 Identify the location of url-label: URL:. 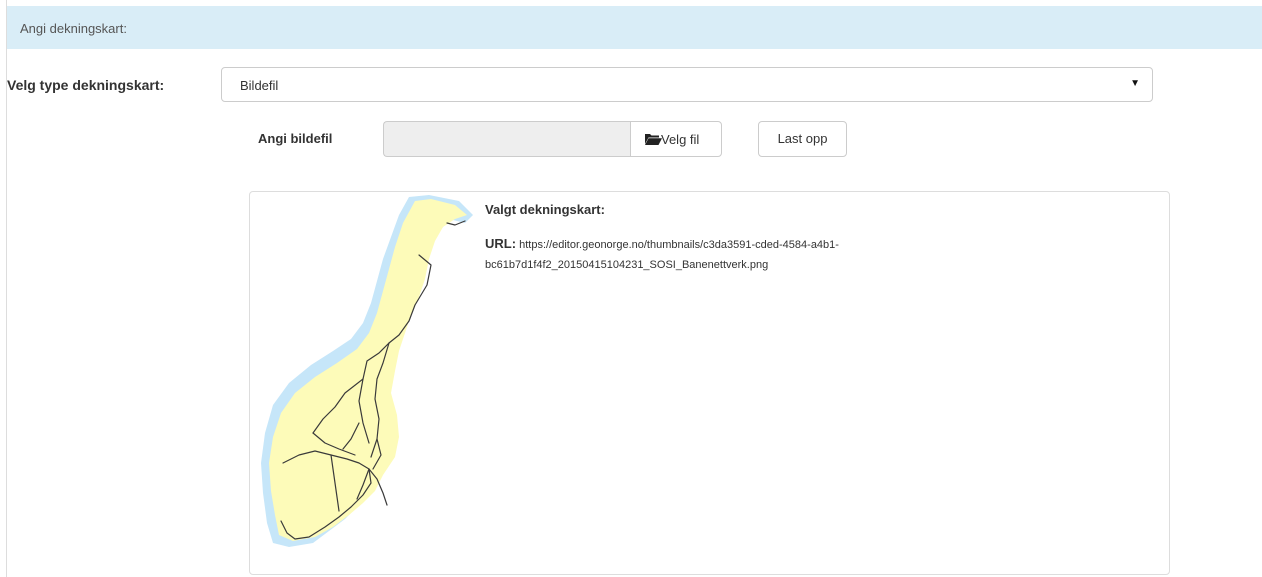
(501, 243).